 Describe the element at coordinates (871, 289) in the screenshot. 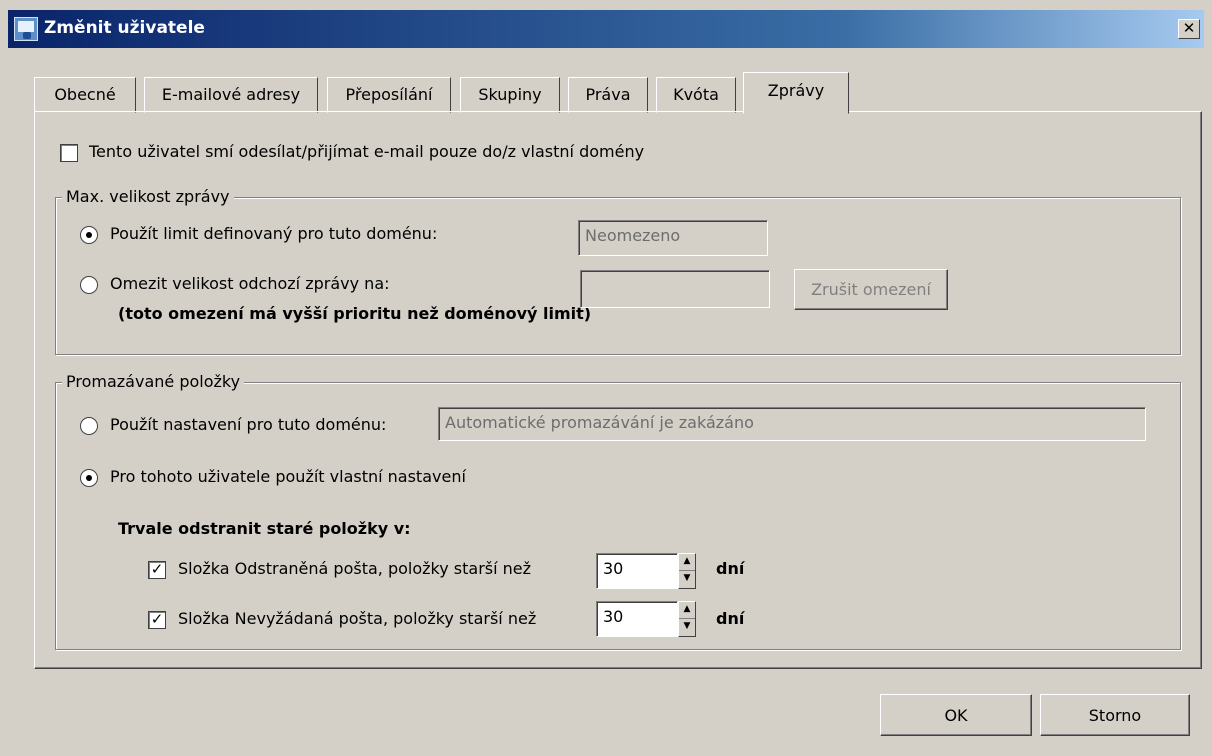

I see `clear-limit-button: Zrušit omezení` at that location.